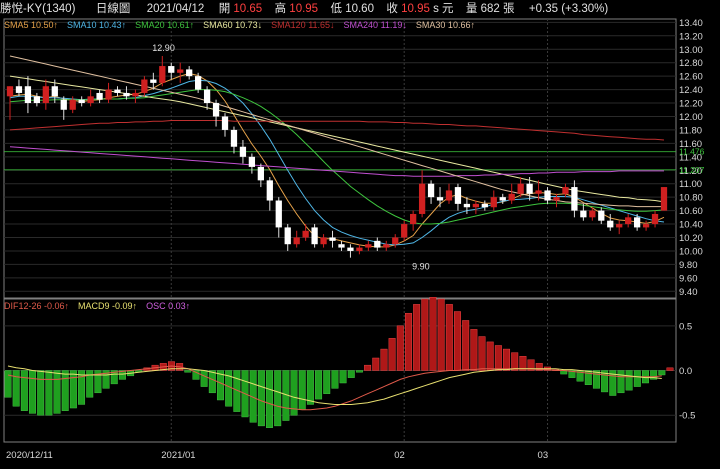 This screenshot has height=469, width=720. I want to click on price-tick-label: 13.00, so click(691, 50).